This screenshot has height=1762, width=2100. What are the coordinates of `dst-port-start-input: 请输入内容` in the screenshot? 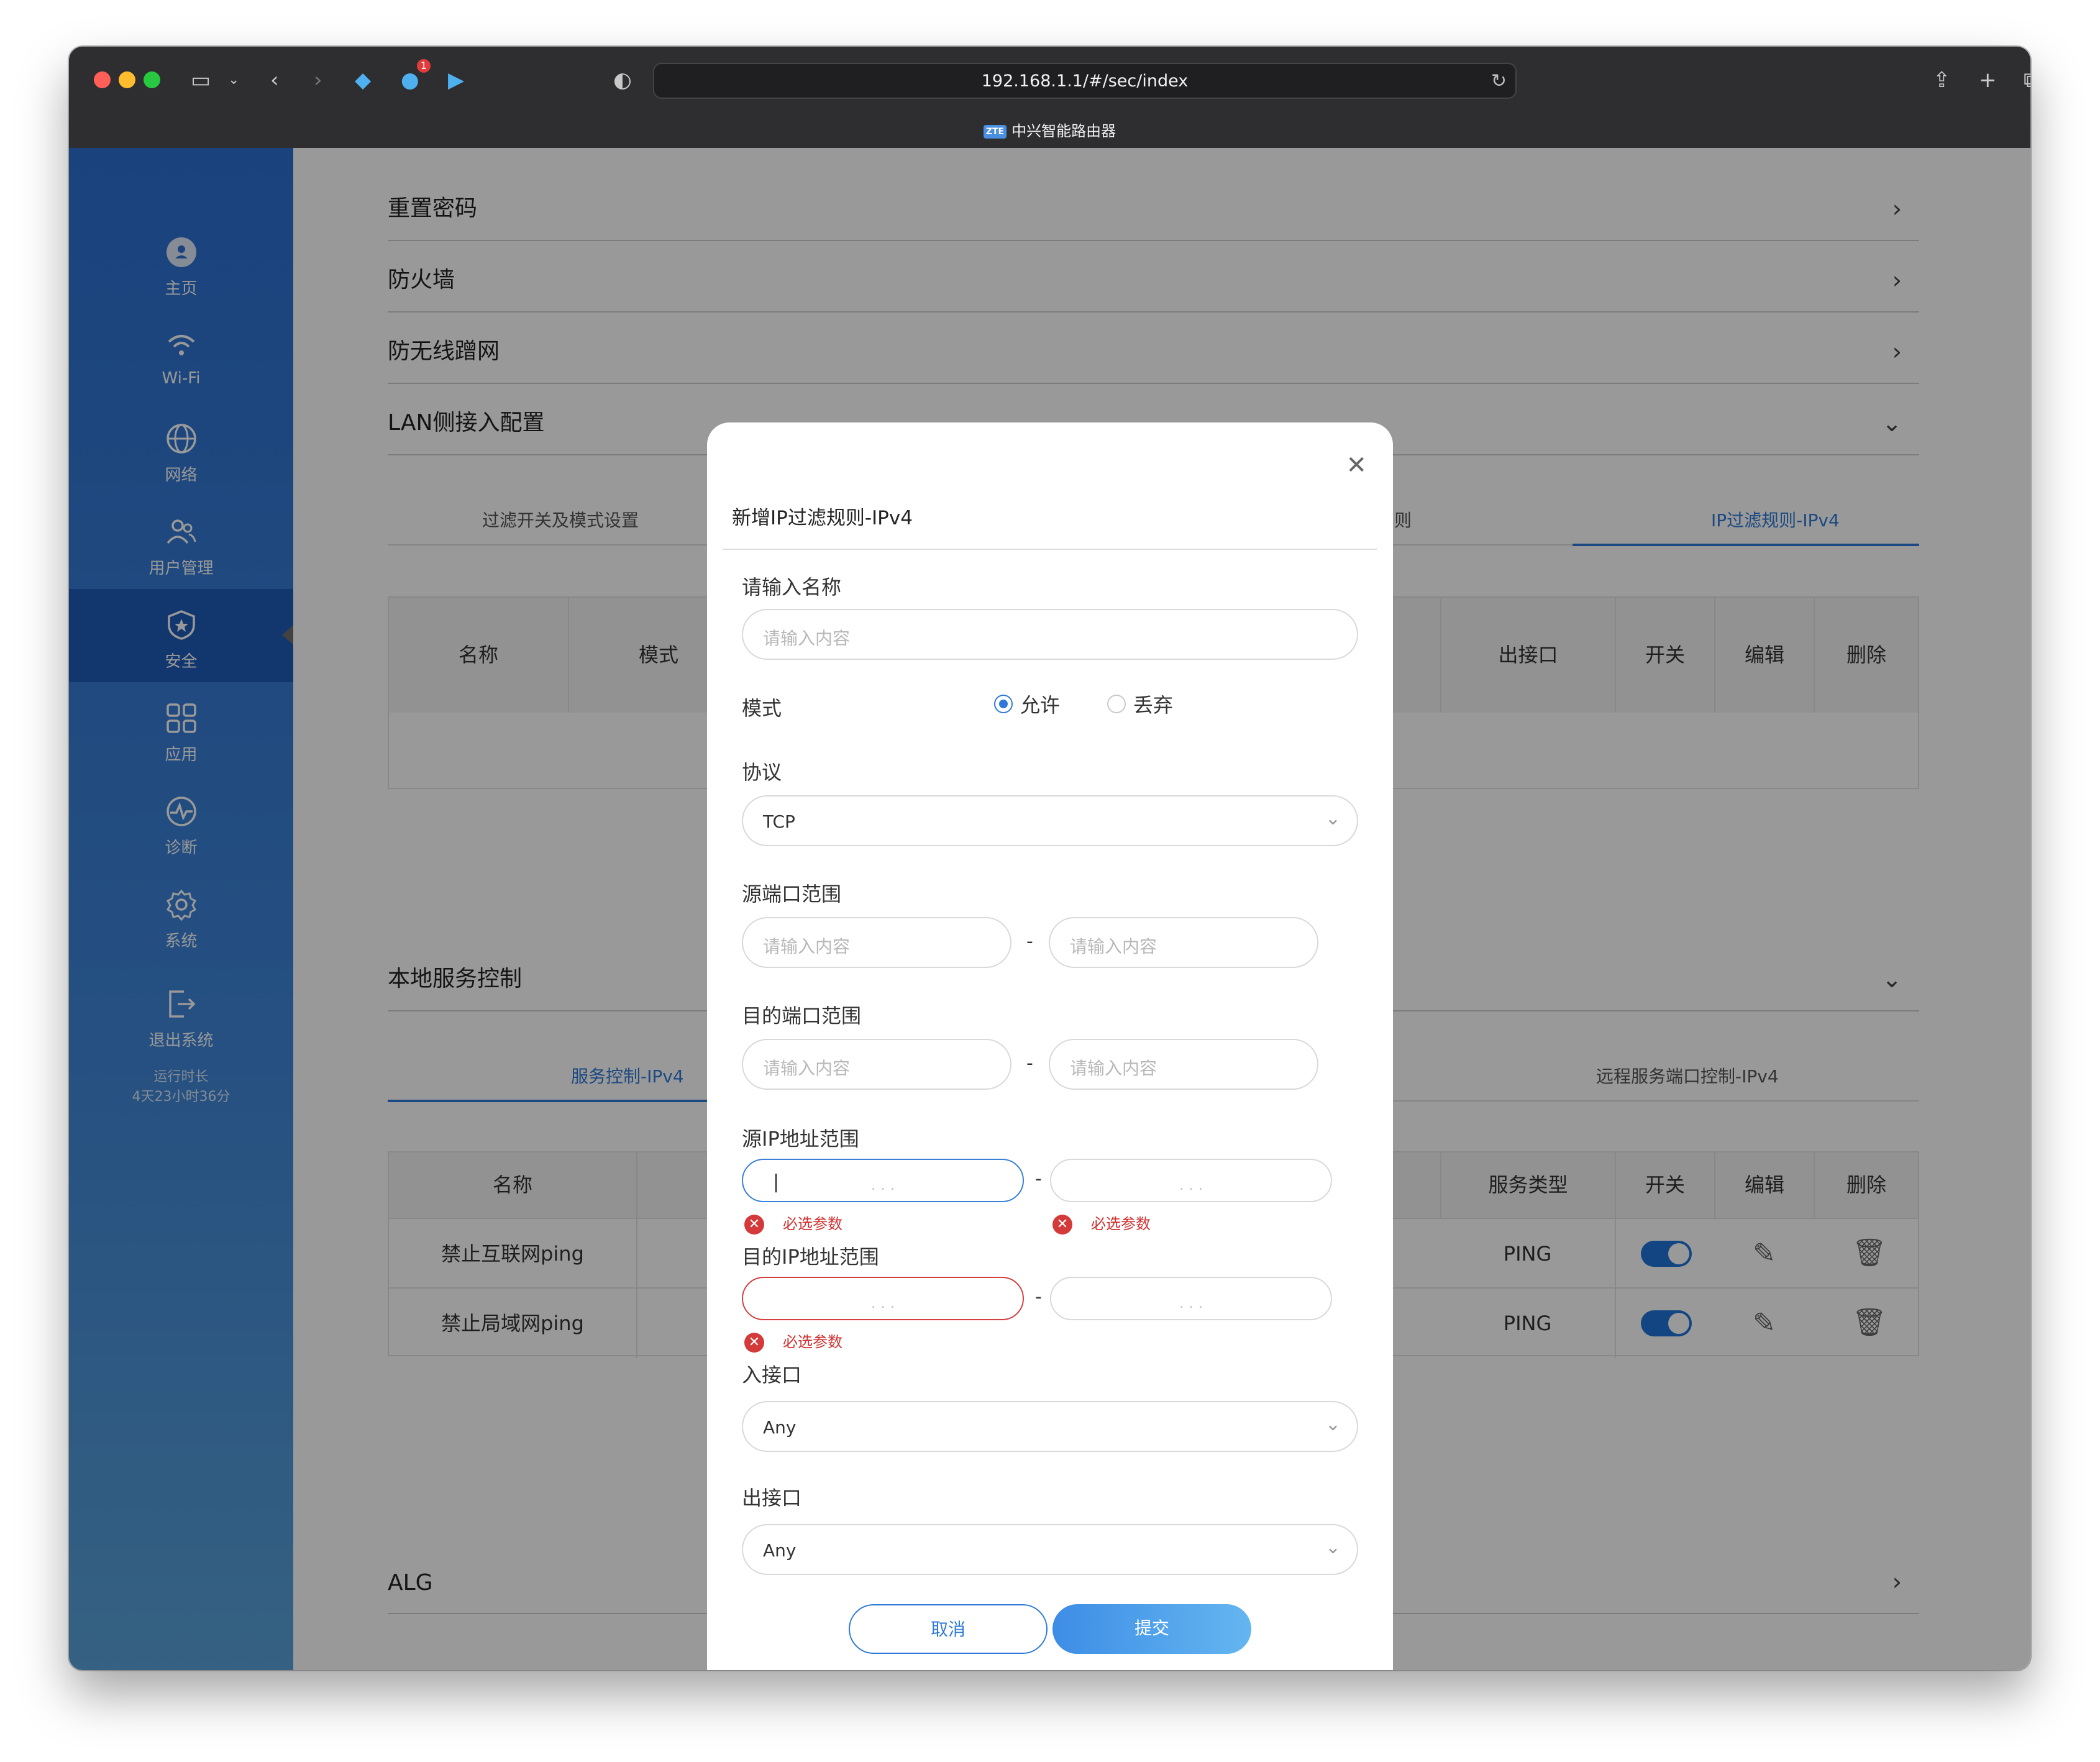 It's located at (876, 1064).